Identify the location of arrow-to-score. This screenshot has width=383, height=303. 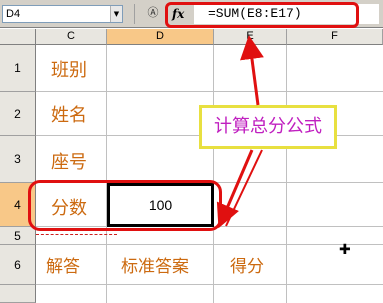
(235, 189).